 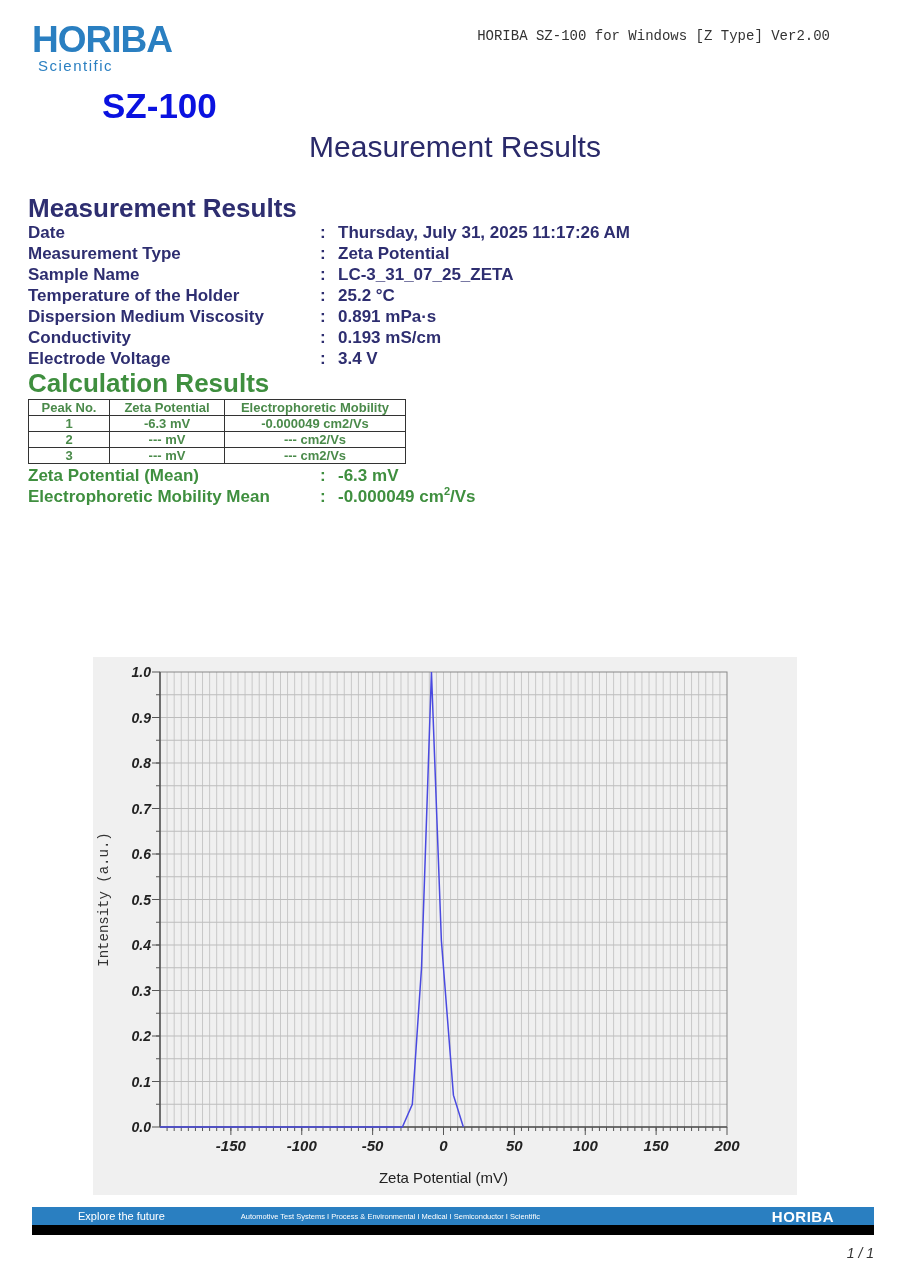 I want to click on field-label: Sample Name, so click(x=84, y=274).